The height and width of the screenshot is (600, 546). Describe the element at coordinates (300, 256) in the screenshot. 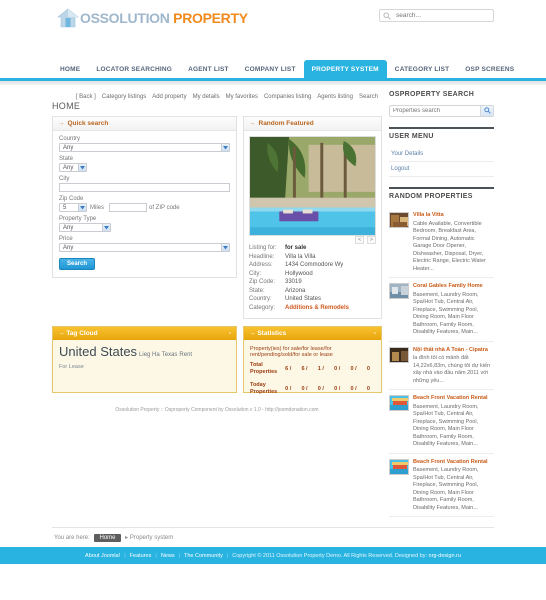

I see `featured-detail-value: Villa la Villa` at that location.